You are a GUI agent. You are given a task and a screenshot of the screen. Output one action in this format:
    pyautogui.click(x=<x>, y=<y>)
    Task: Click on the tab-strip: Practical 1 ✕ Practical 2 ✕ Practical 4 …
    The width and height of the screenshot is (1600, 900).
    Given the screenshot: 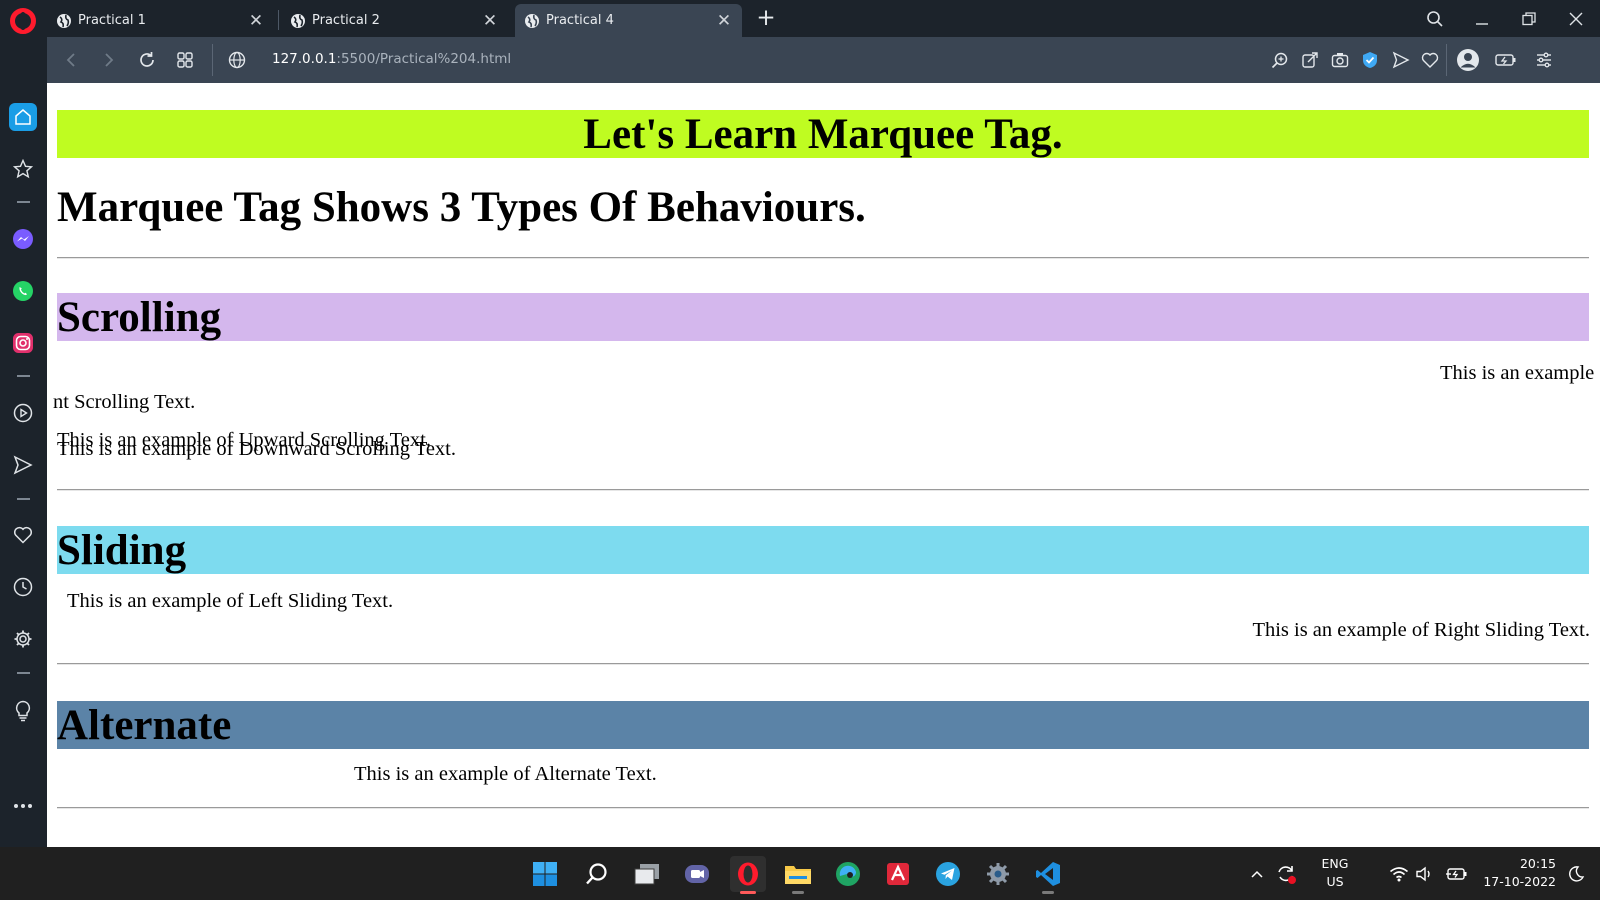 What is the action you would take?
    pyautogui.click(x=800, y=18)
    